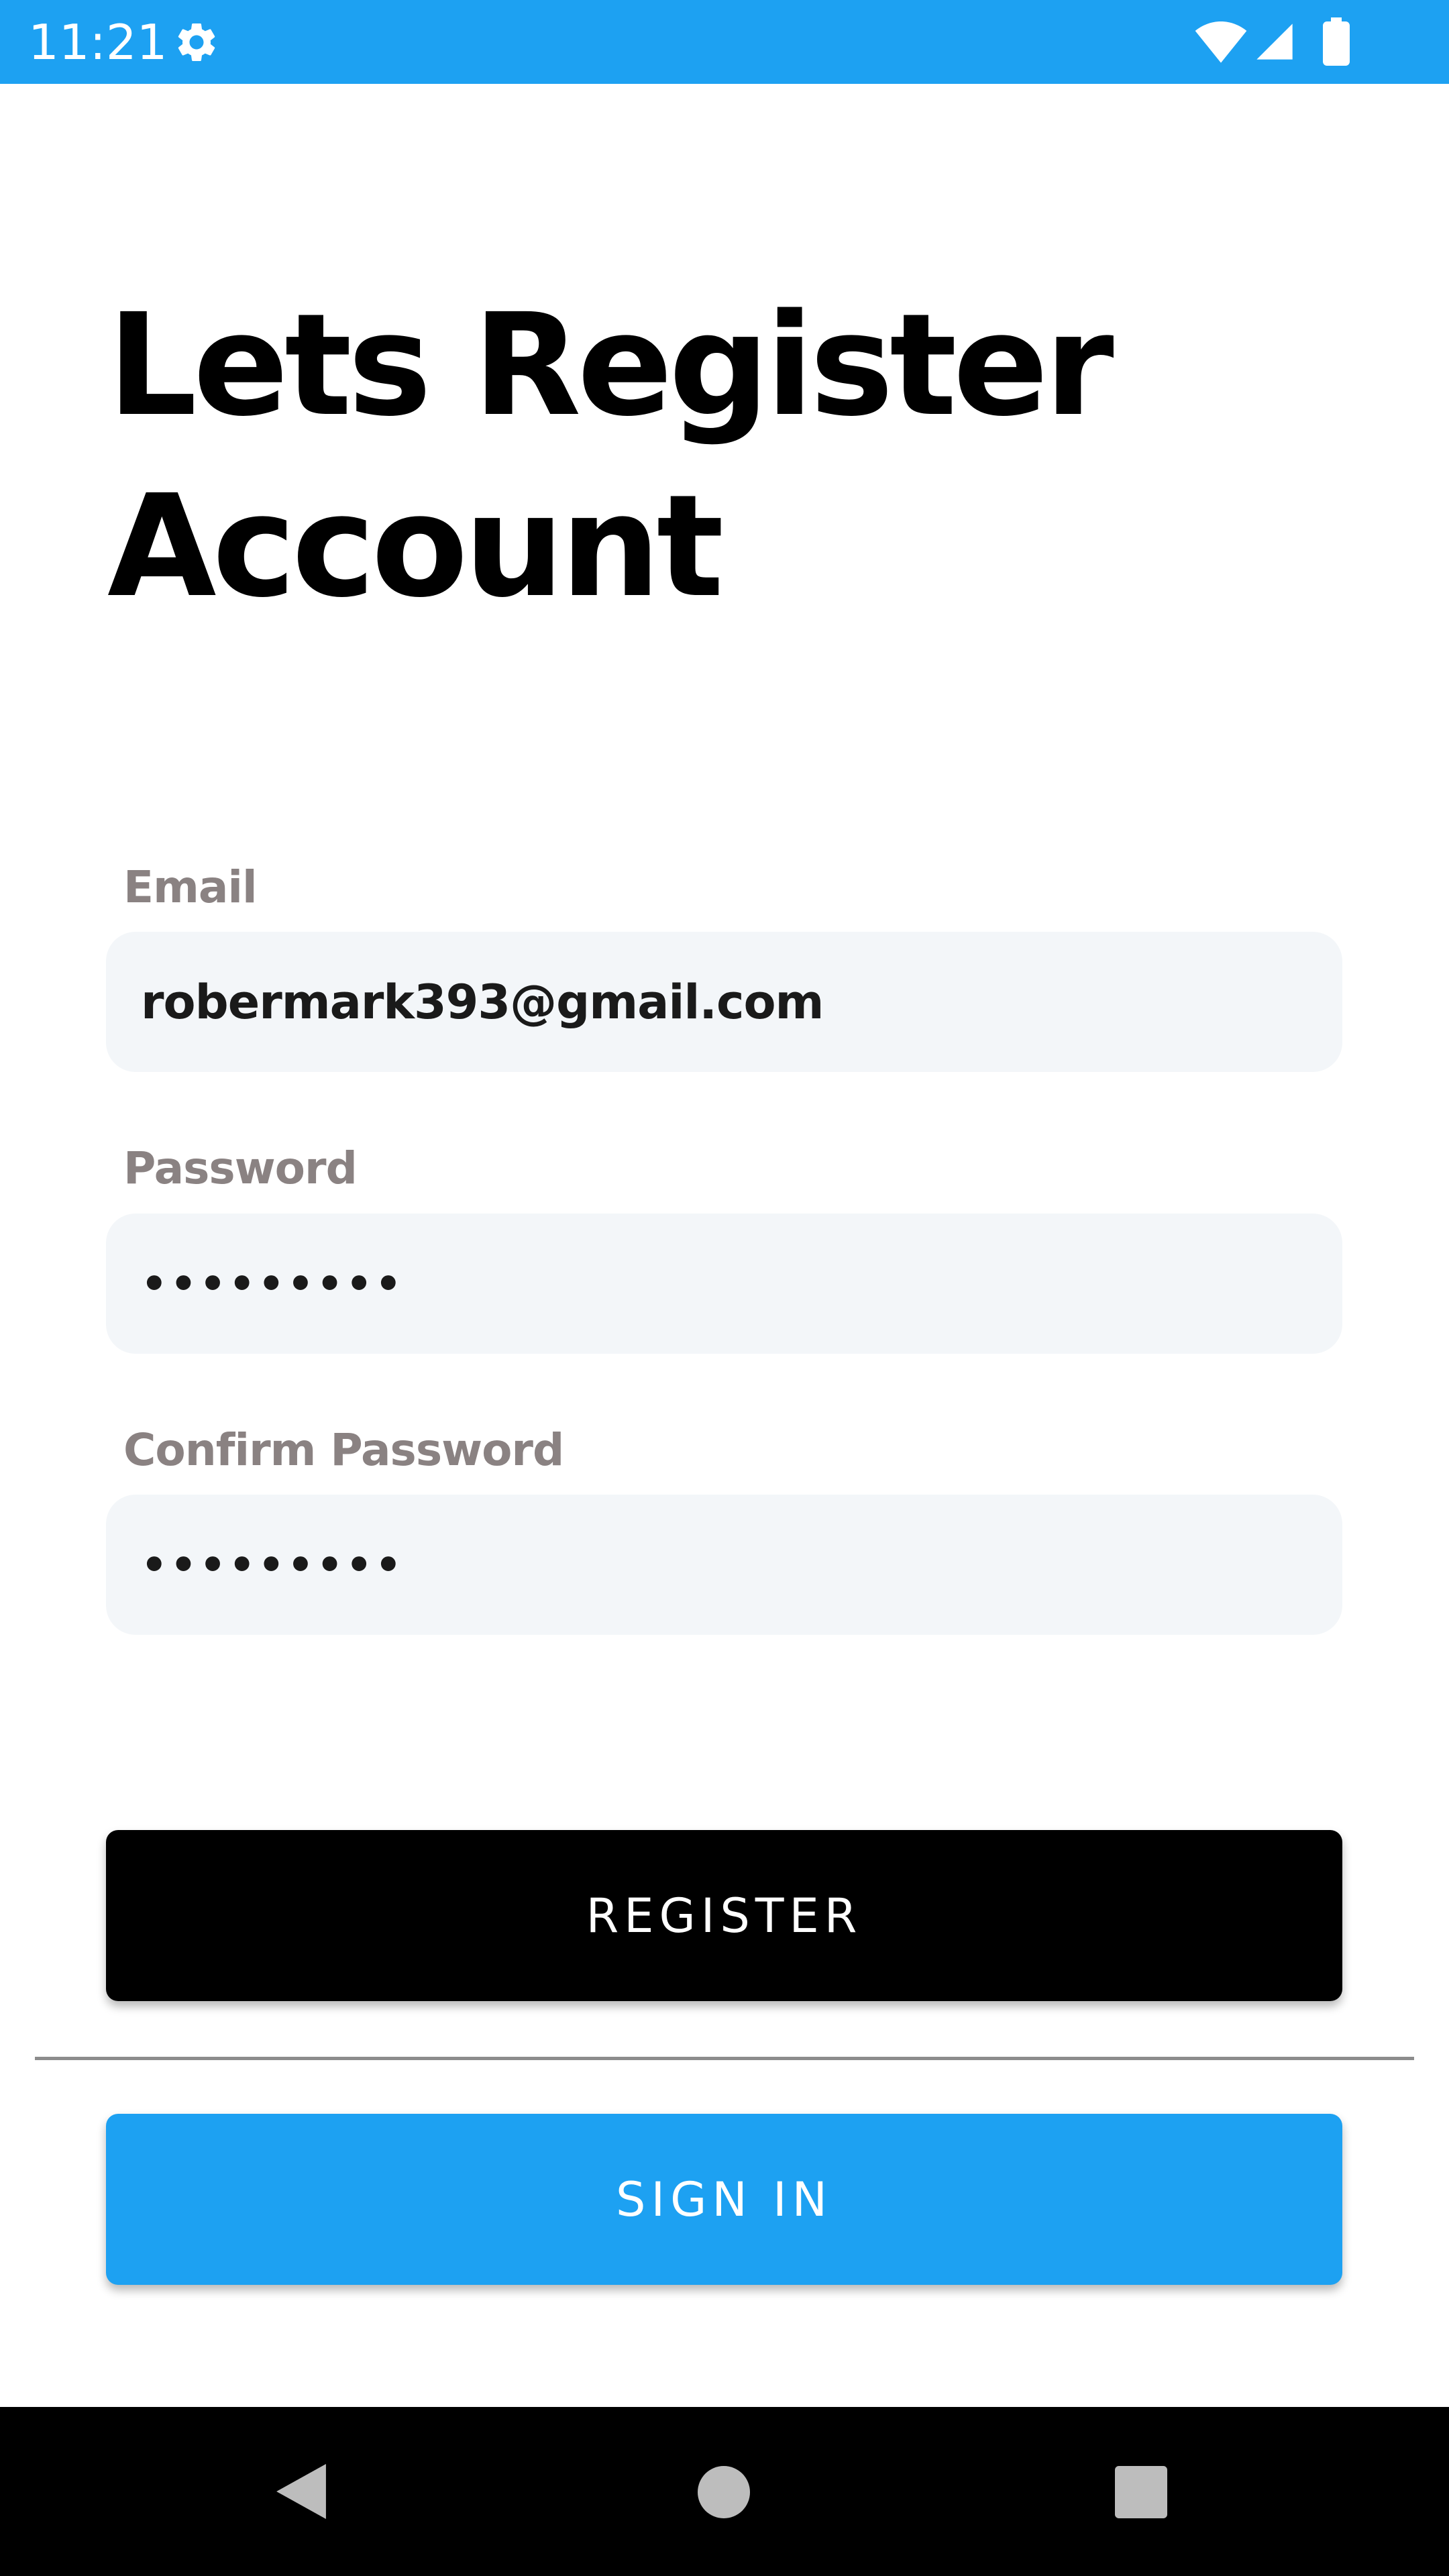 This screenshot has height=2576, width=1449. What do you see at coordinates (724, 1284) in the screenshot?
I see `password-field: •••••••••` at bounding box center [724, 1284].